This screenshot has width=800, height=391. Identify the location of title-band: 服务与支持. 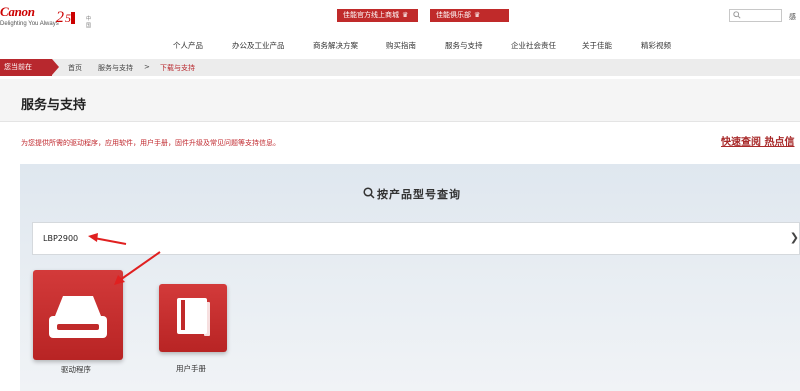
(400, 100).